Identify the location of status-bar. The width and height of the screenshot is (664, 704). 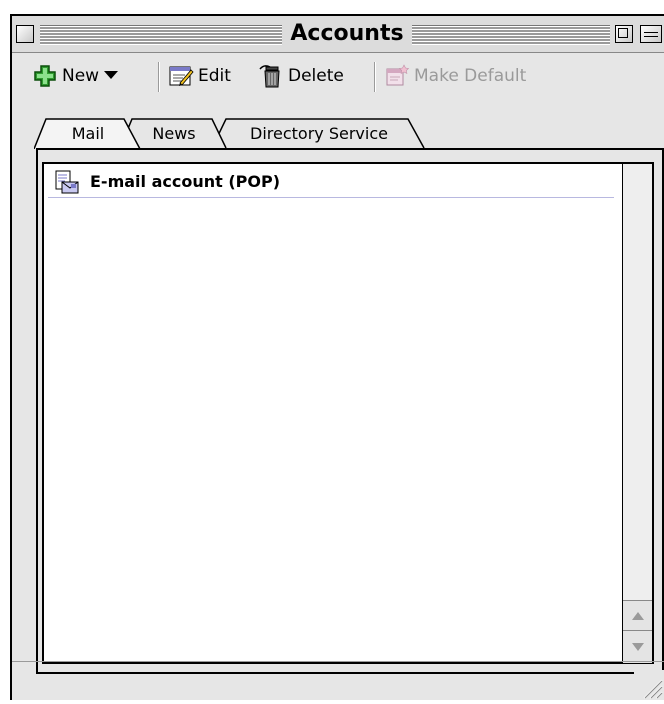
(338, 680).